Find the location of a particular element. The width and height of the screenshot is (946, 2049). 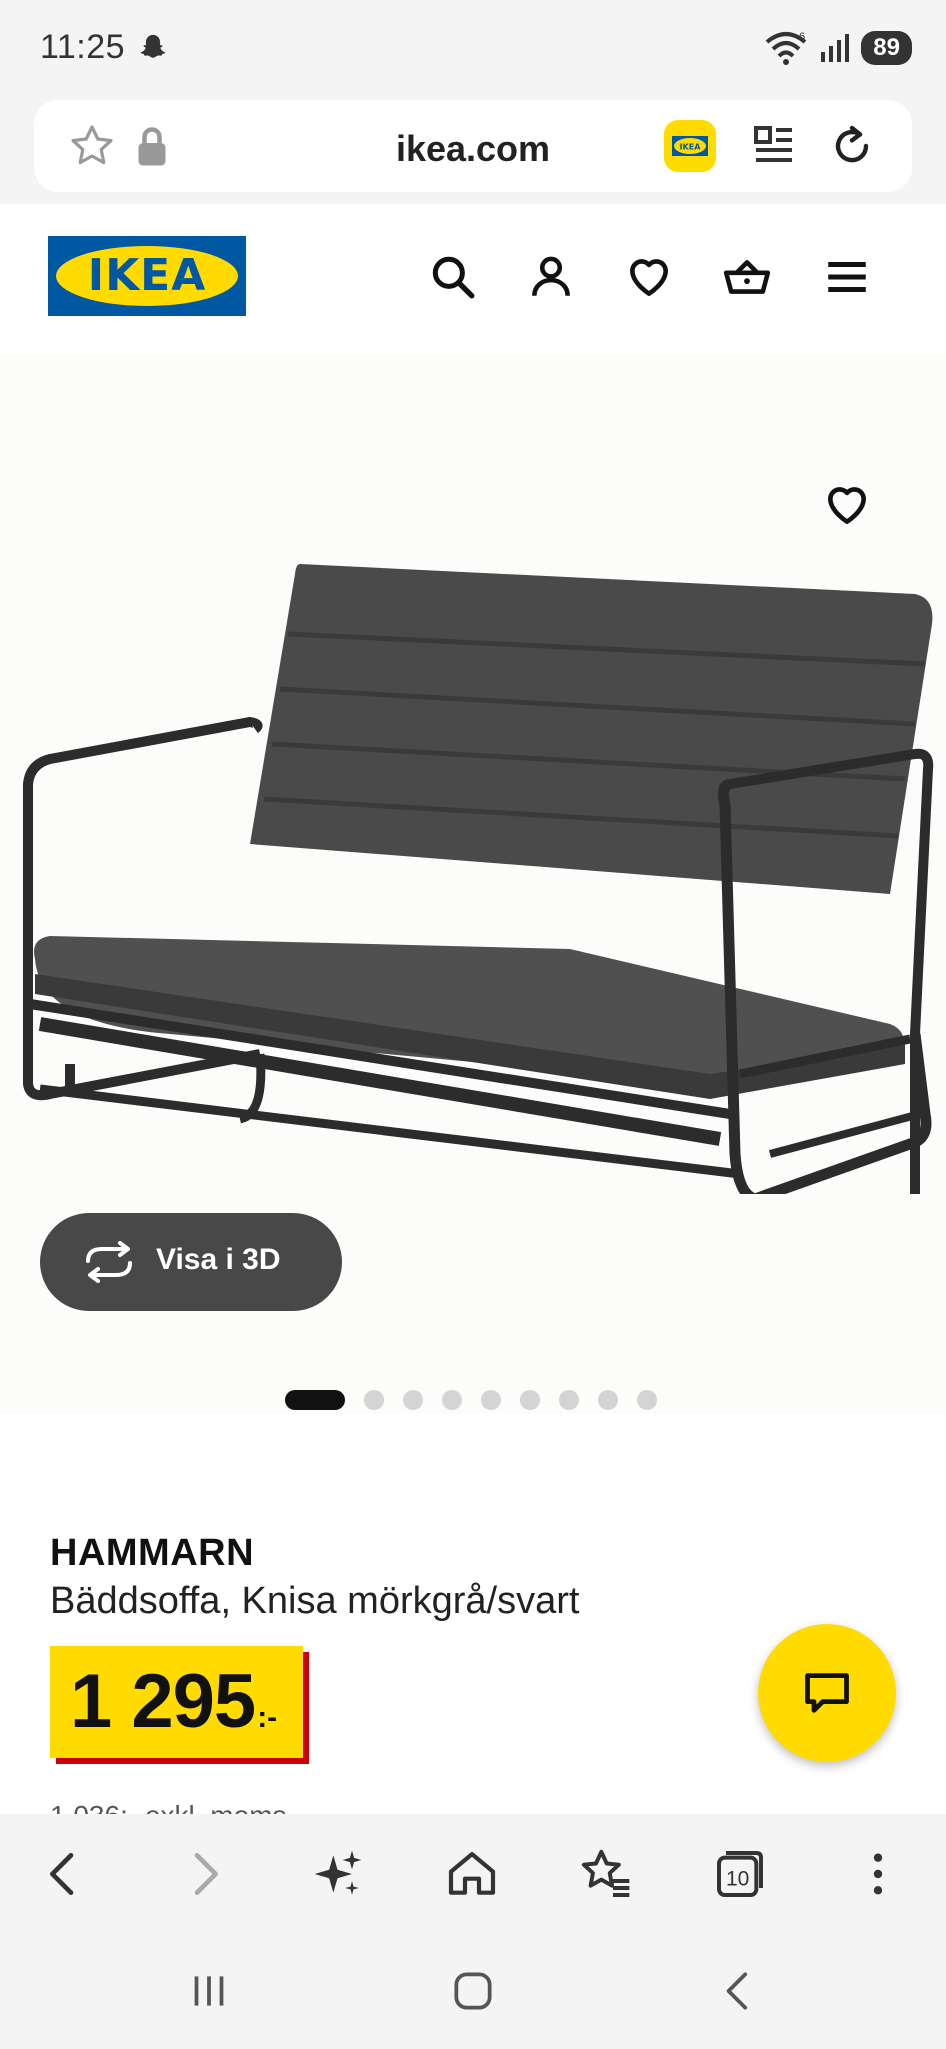

gallery-pagination is located at coordinates (471, 1400).